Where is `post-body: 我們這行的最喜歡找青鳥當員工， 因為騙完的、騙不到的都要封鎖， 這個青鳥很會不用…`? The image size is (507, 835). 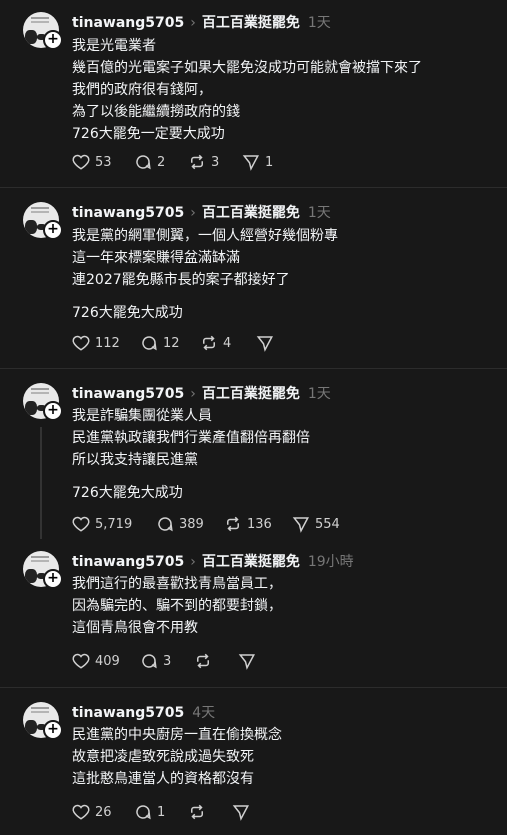
post-body: 我們這行的最喜歡找青鳥當員工， 因為騙完的、騙不到的都要封鎖， 這個青鳥很會不用… is located at coordinates (177, 606).